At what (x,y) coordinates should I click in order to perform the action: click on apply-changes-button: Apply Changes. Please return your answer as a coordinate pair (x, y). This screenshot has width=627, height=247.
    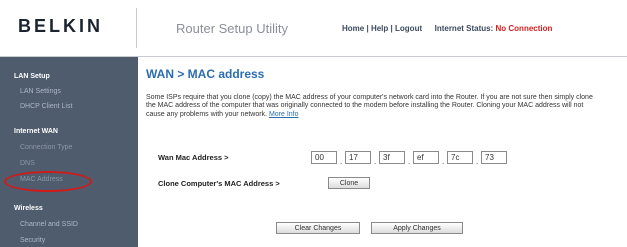
    Looking at the image, I should click on (417, 228).